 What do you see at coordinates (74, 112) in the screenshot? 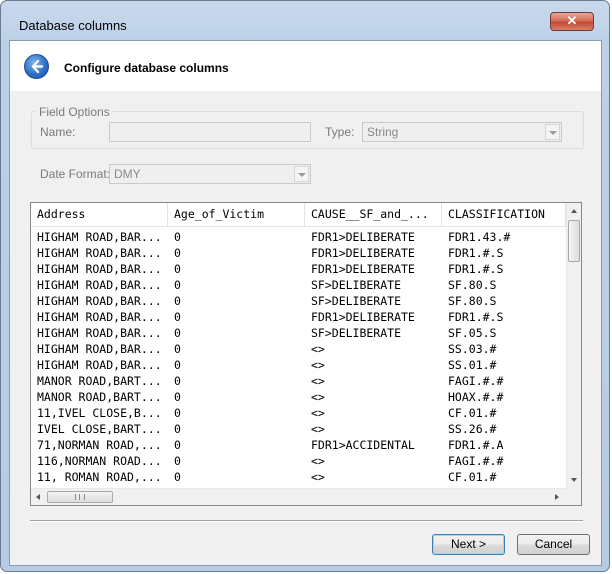
I see `field-options-legend: Field Options` at bounding box center [74, 112].